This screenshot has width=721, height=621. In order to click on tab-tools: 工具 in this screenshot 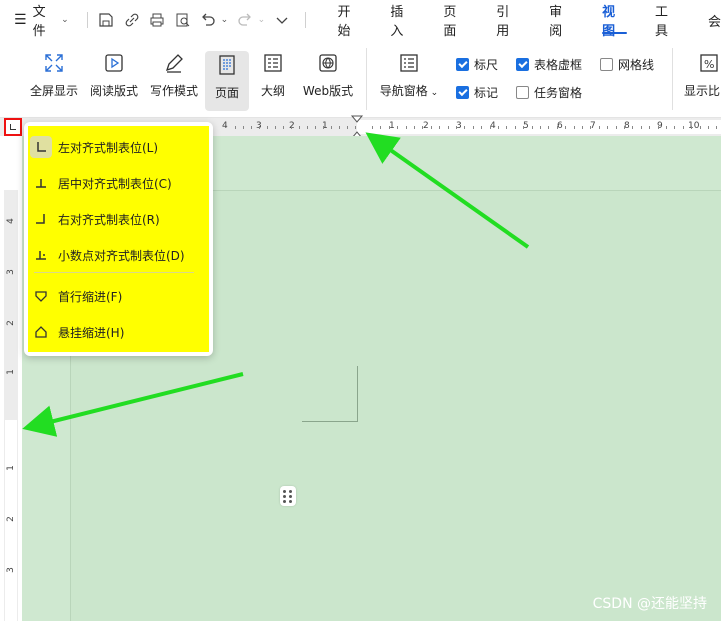, I will do `click(667, 20)`.